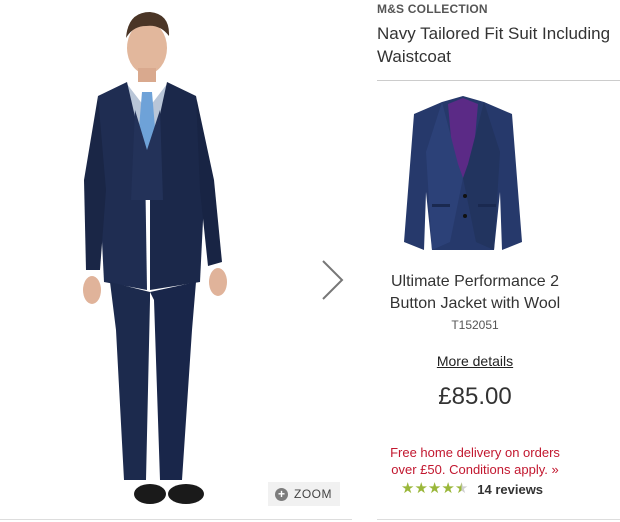  What do you see at coordinates (281, 494) in the screenshot?
I see `zoom-plus-icon: +` at bounding box center [281, 494].